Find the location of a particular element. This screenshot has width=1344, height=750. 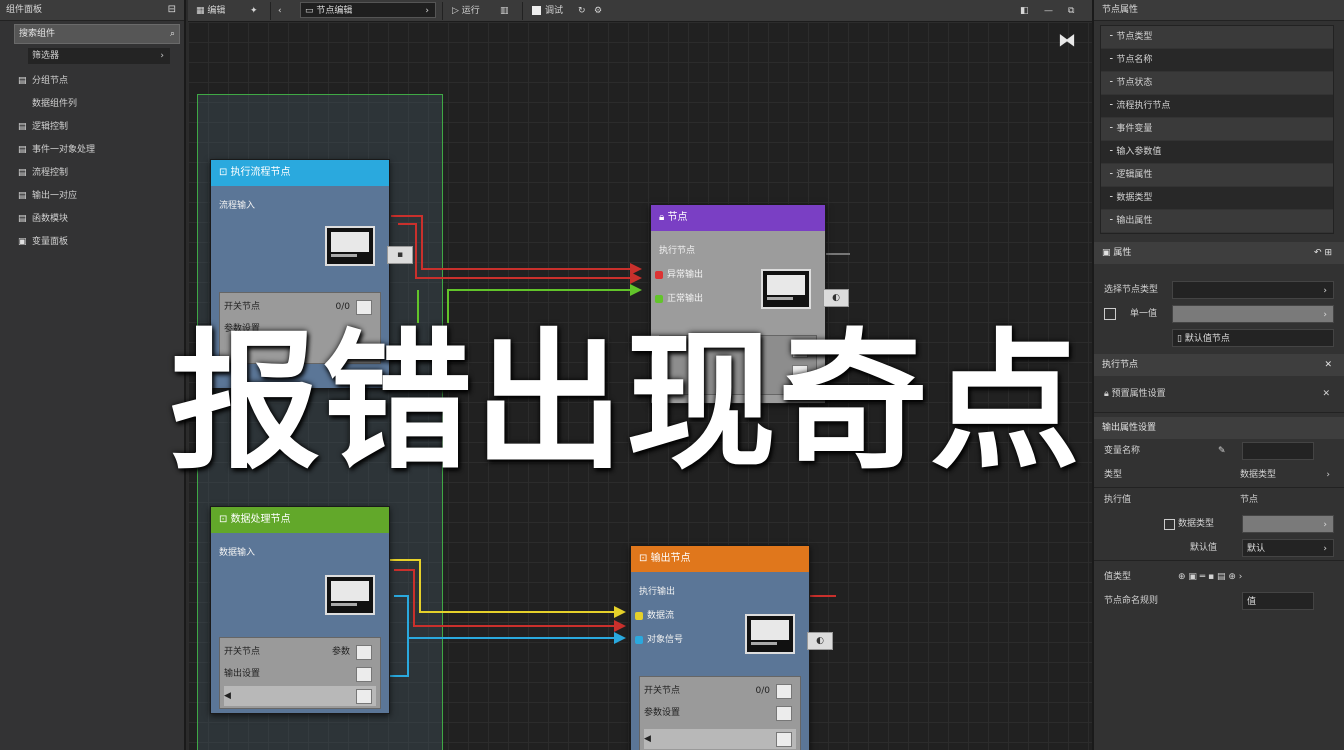

tree-item: ▣ 变量面板 is located at coordinates (92, 242).